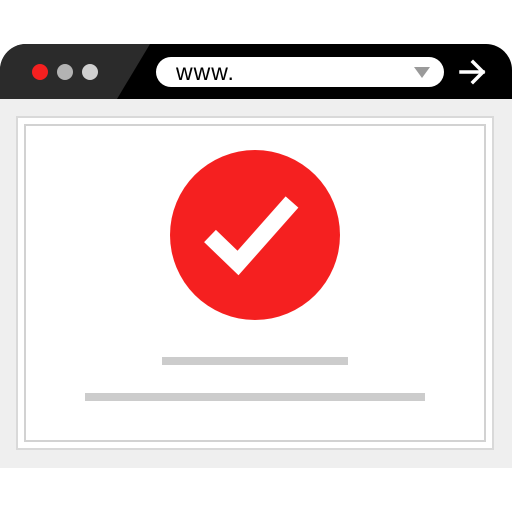 This screenshot has height=512, width=512. Describe the element at coordinates (255, 361) in the screenshot. I see `placeholder-line-short` at that location.